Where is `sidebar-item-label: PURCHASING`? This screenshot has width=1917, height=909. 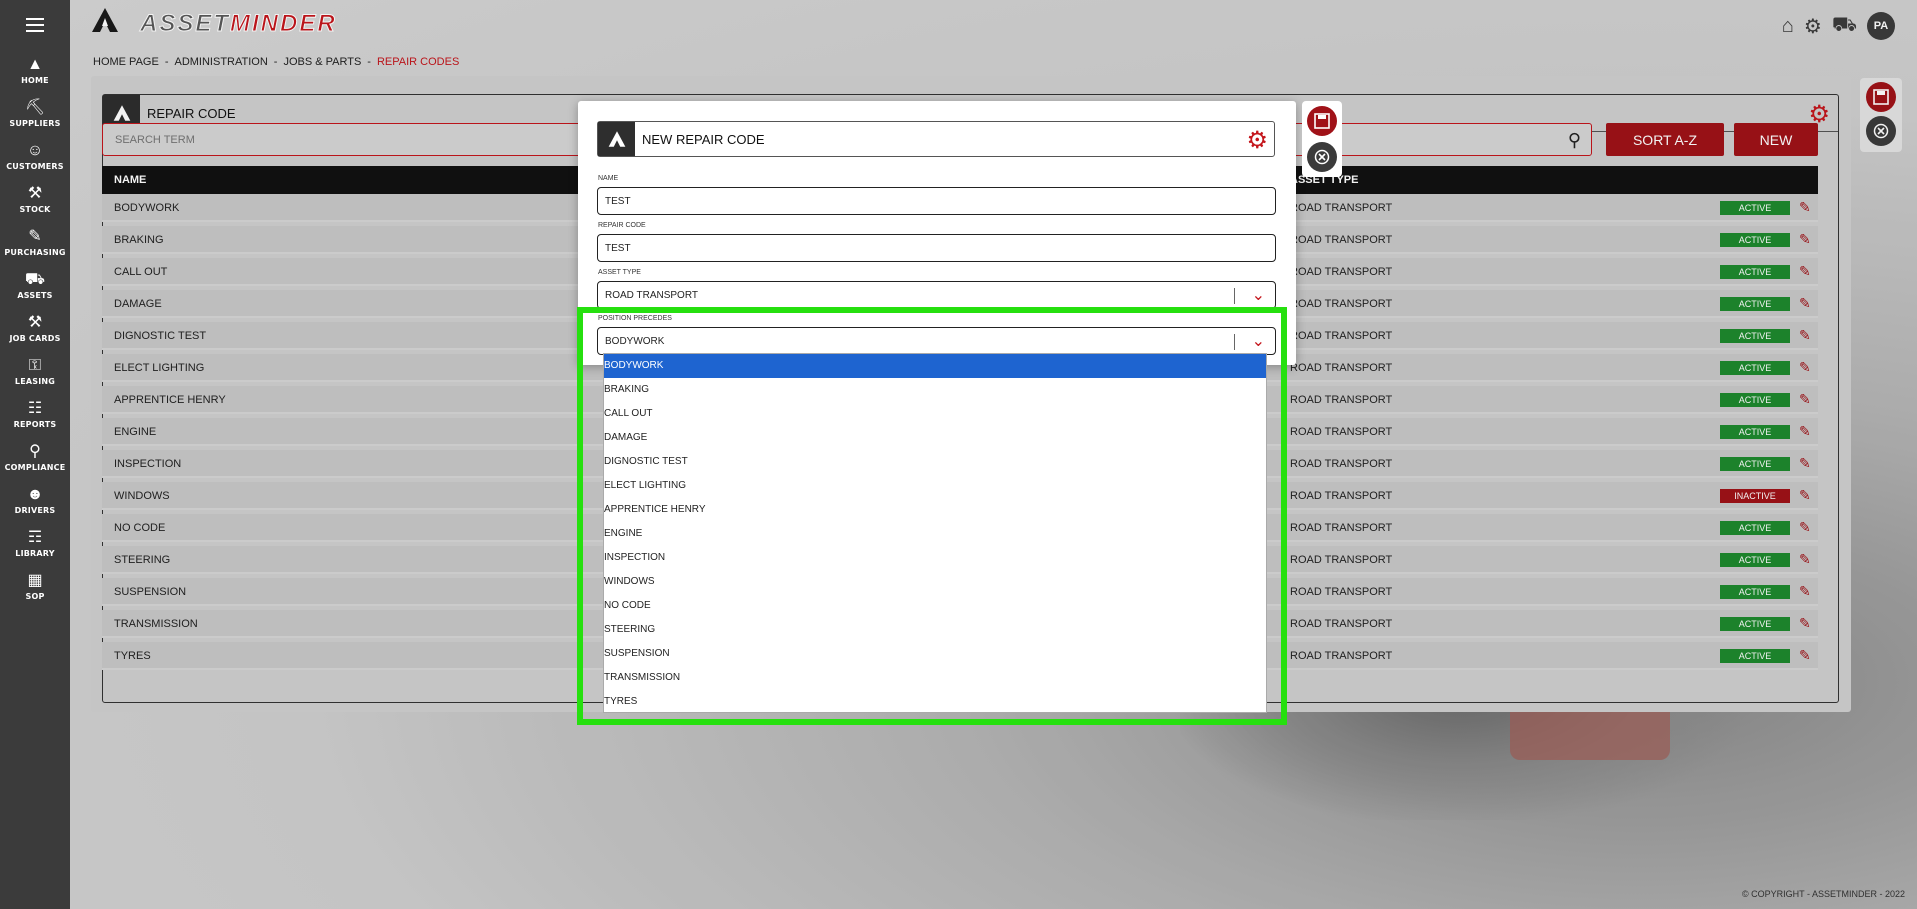 sidebar-item-label: PURCHASING is located at coordinates (35, 252).